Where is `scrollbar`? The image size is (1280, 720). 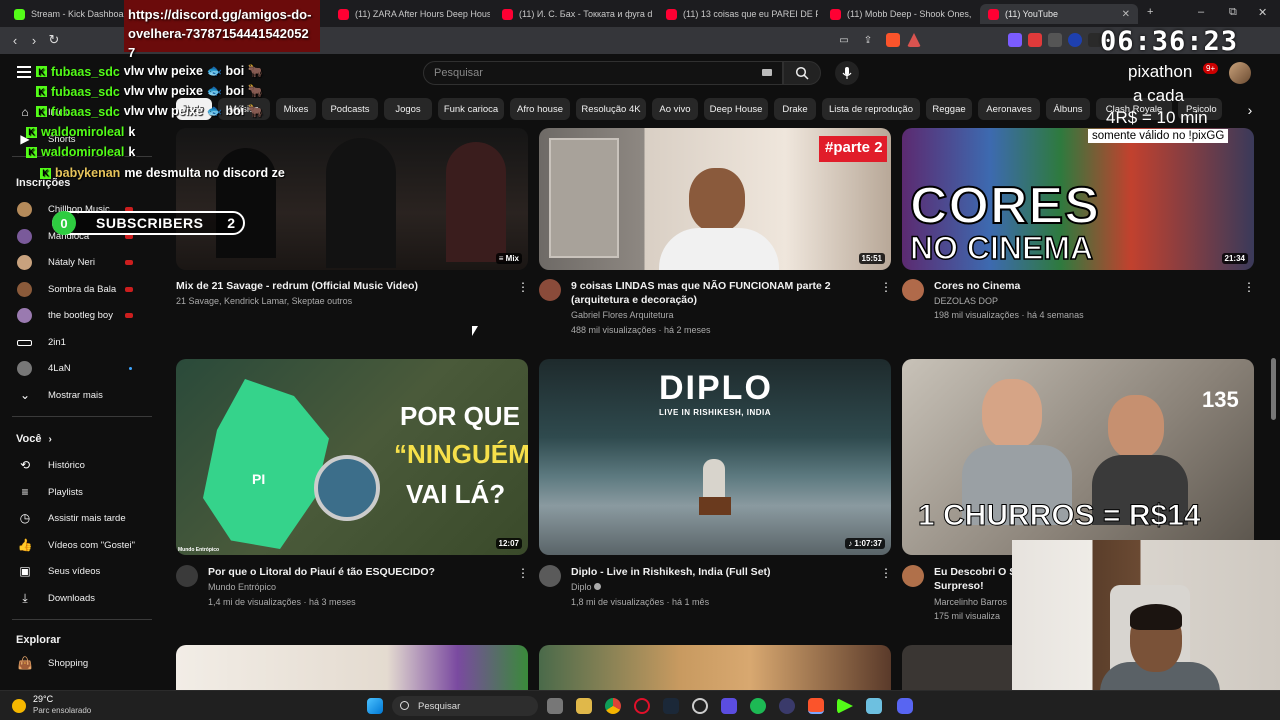 scrollbar is located at coordinates (1273, 389).